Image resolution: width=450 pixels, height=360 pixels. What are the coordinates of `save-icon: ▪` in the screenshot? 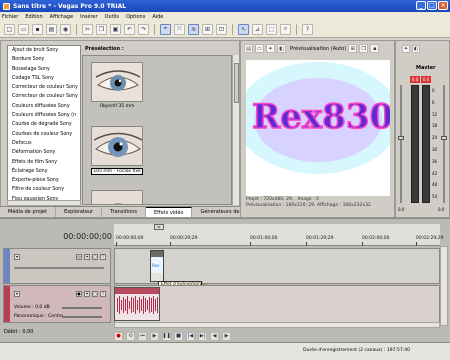 It's located at (37, 29).